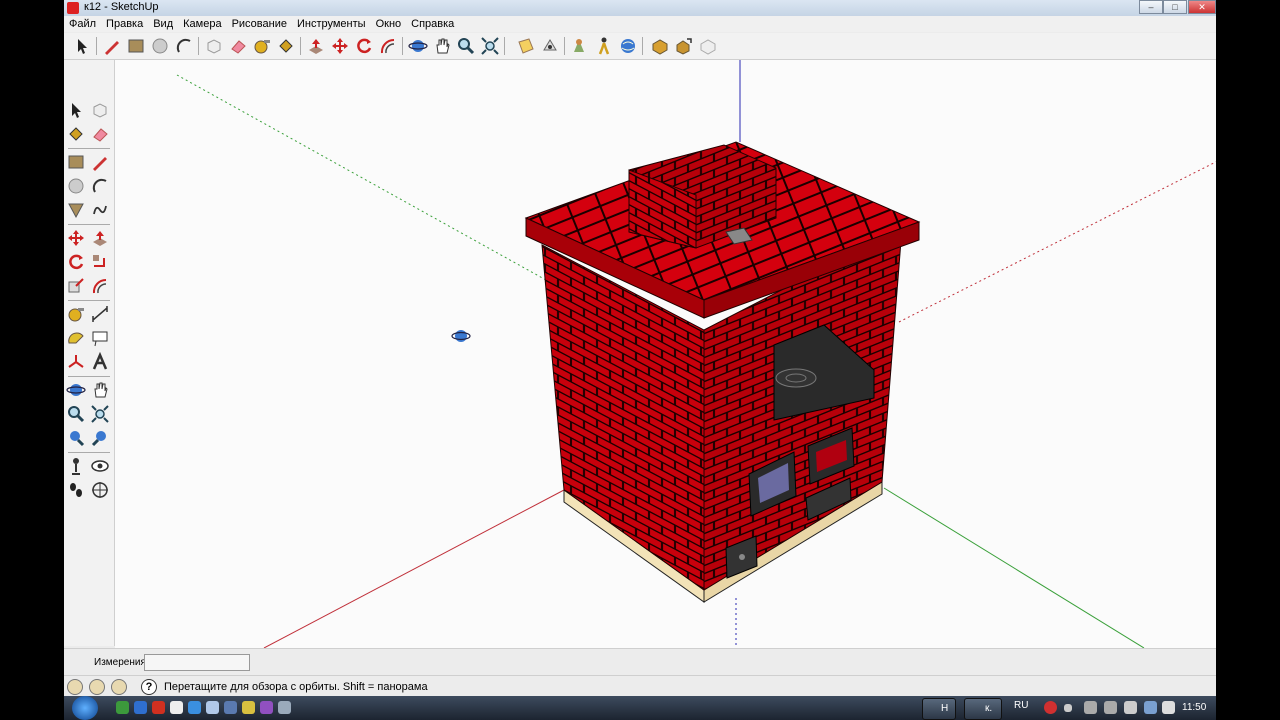  Describe the element at coordinates (331, 24) in the screenshot. I see `menu-tools: Инструменты` at that location.